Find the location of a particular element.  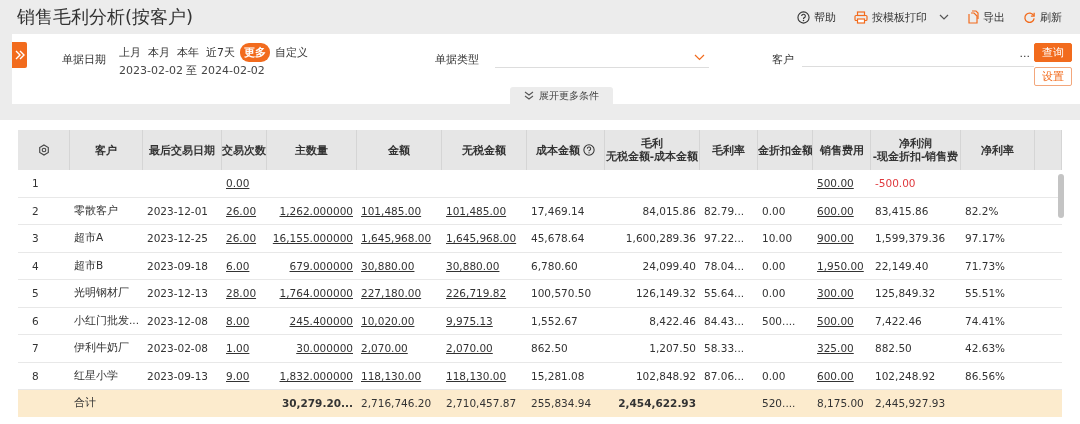

table-link: 1,262.000000 is located at coordinates (316, 210).